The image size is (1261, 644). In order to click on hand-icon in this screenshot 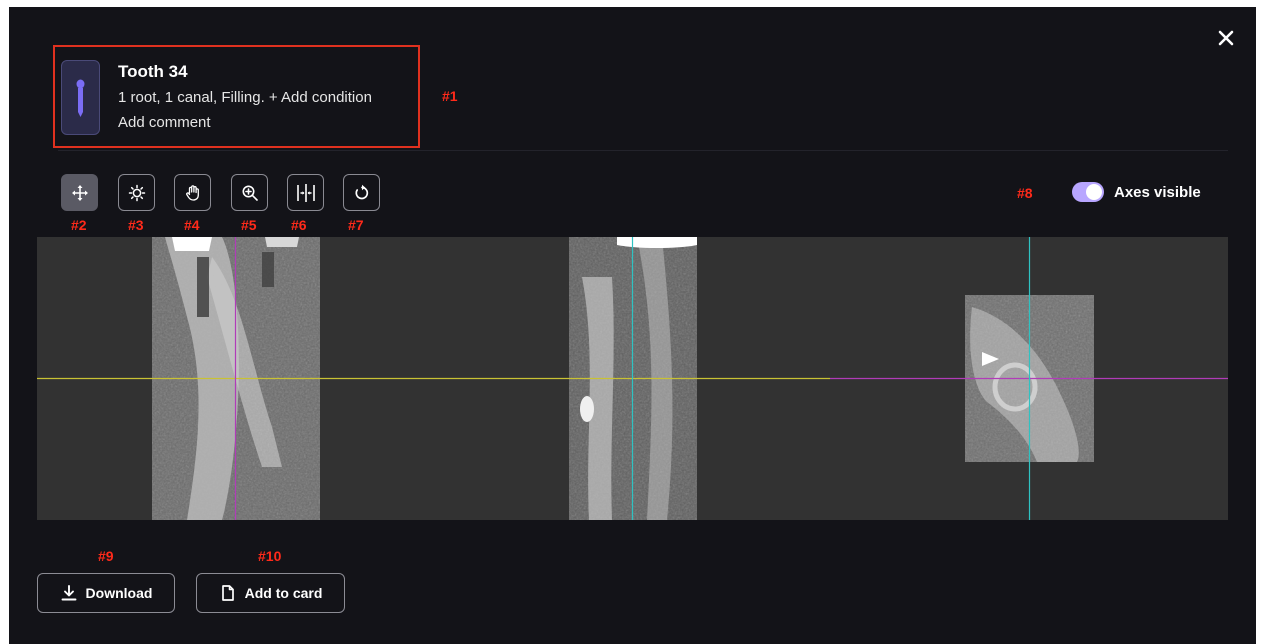, I will do `click(192, 192)`.